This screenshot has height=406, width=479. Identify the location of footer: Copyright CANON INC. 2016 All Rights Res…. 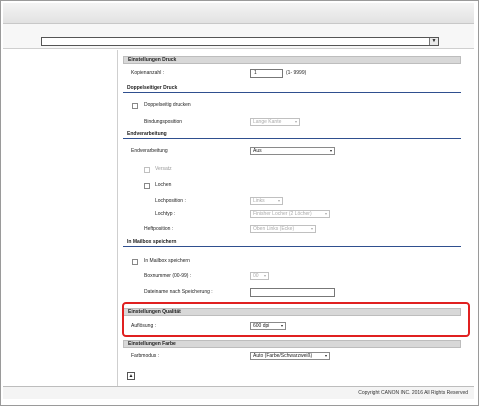
(238, 392).